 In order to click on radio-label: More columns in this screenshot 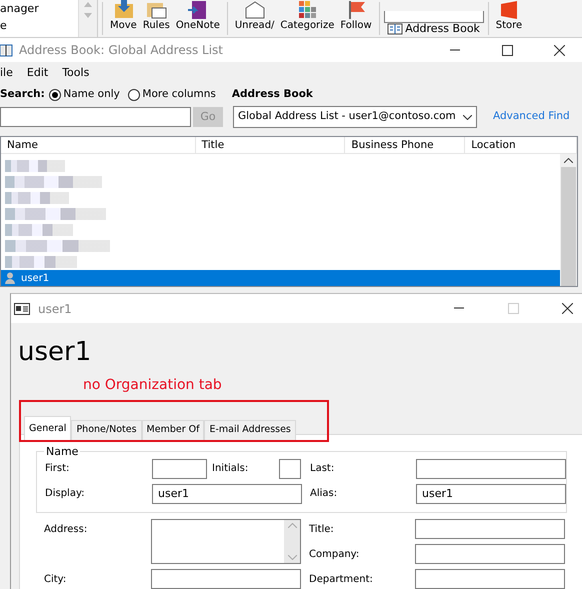, I will do `click(179, 95)`.